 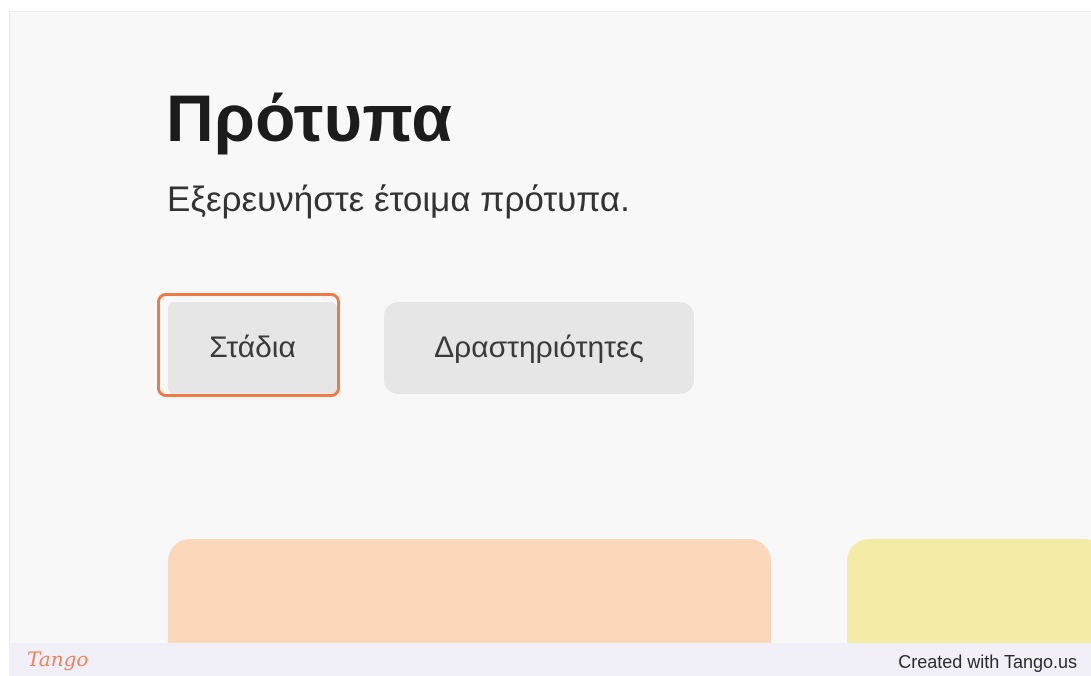 I want to click on click-highlight-box, so click(x=248, y=345).